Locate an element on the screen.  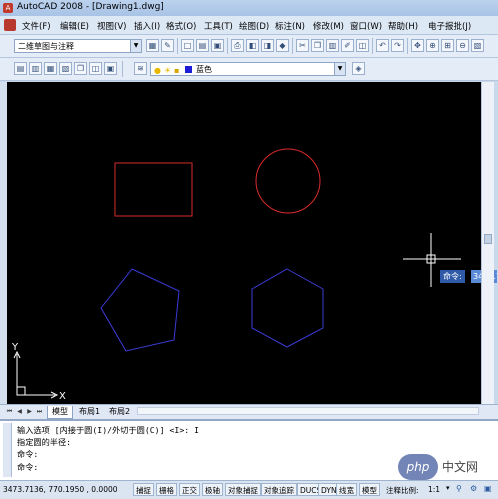
properties-icon: ▧ is located at coordinates (477, 45).